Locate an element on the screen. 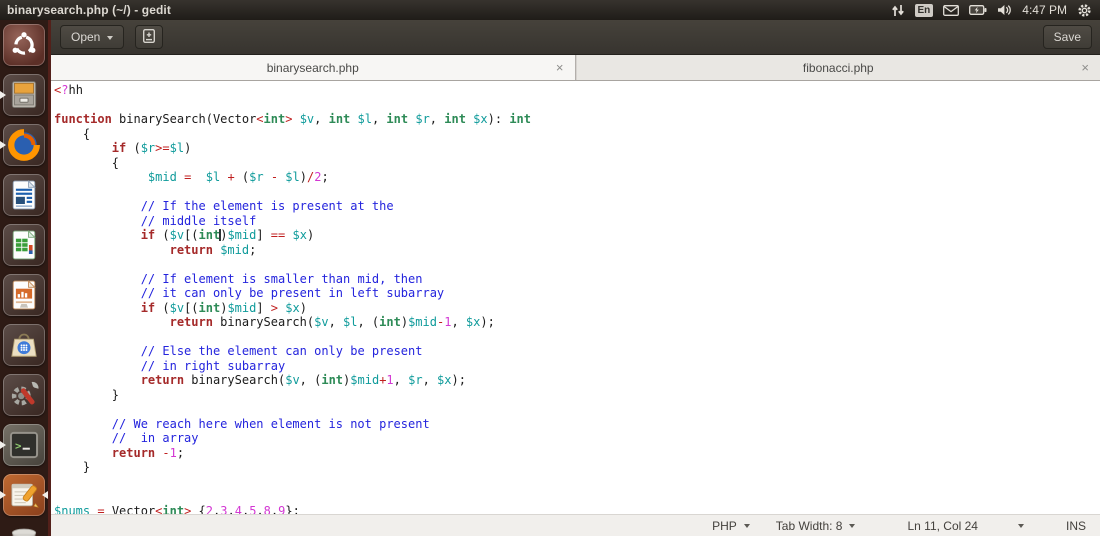  launcher-item-trash is located at coordinates (24, 530).